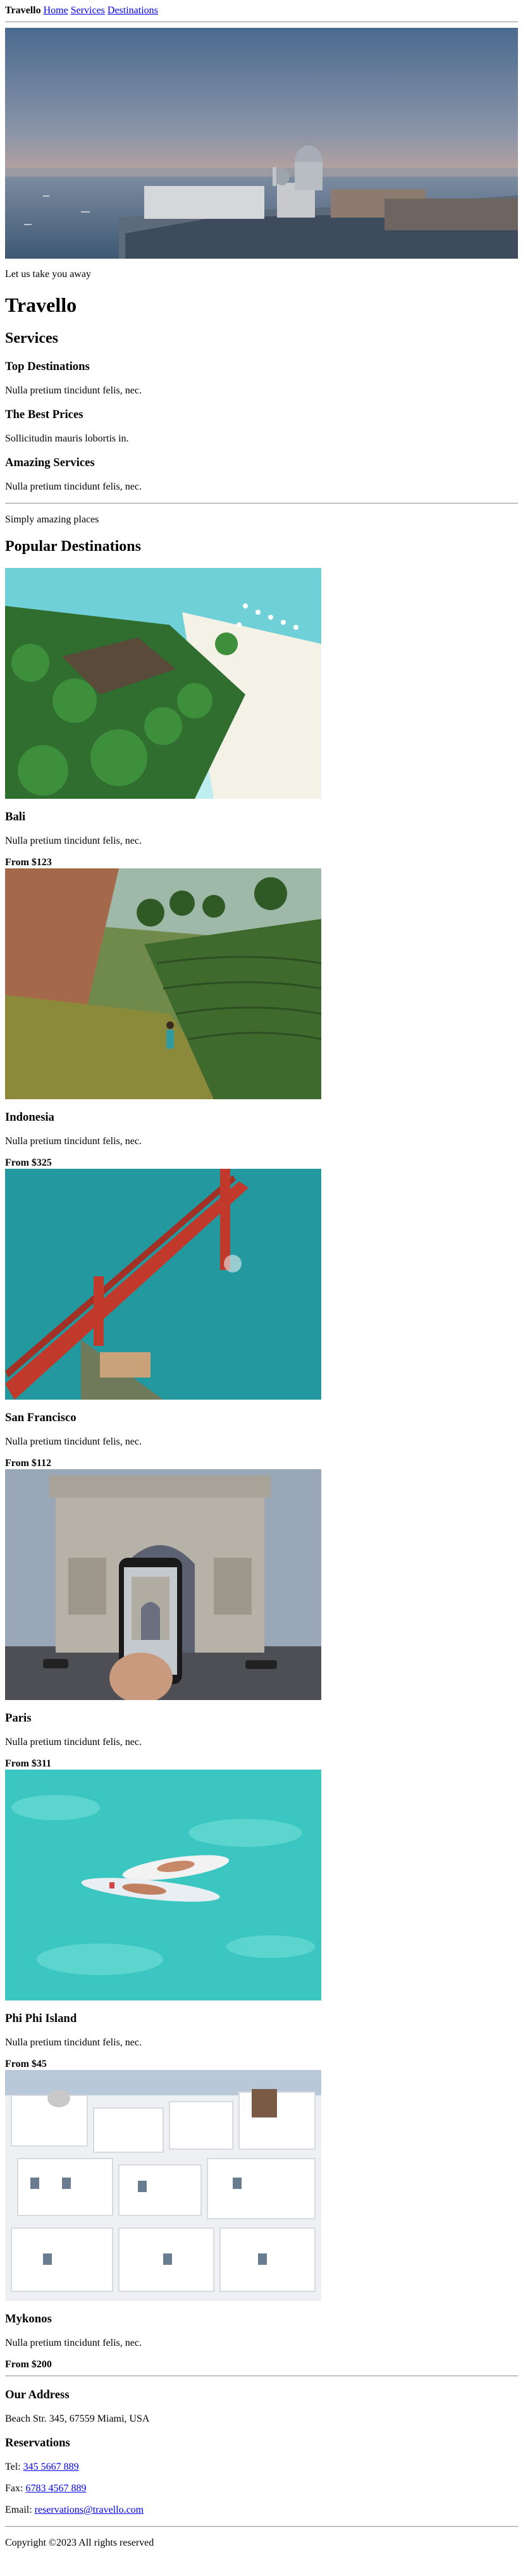 This screenshot has width=523, height=2576. Describe the element at coordinates (28, 1162) in the screenshot. I see `destination-price: From $325` at that location.